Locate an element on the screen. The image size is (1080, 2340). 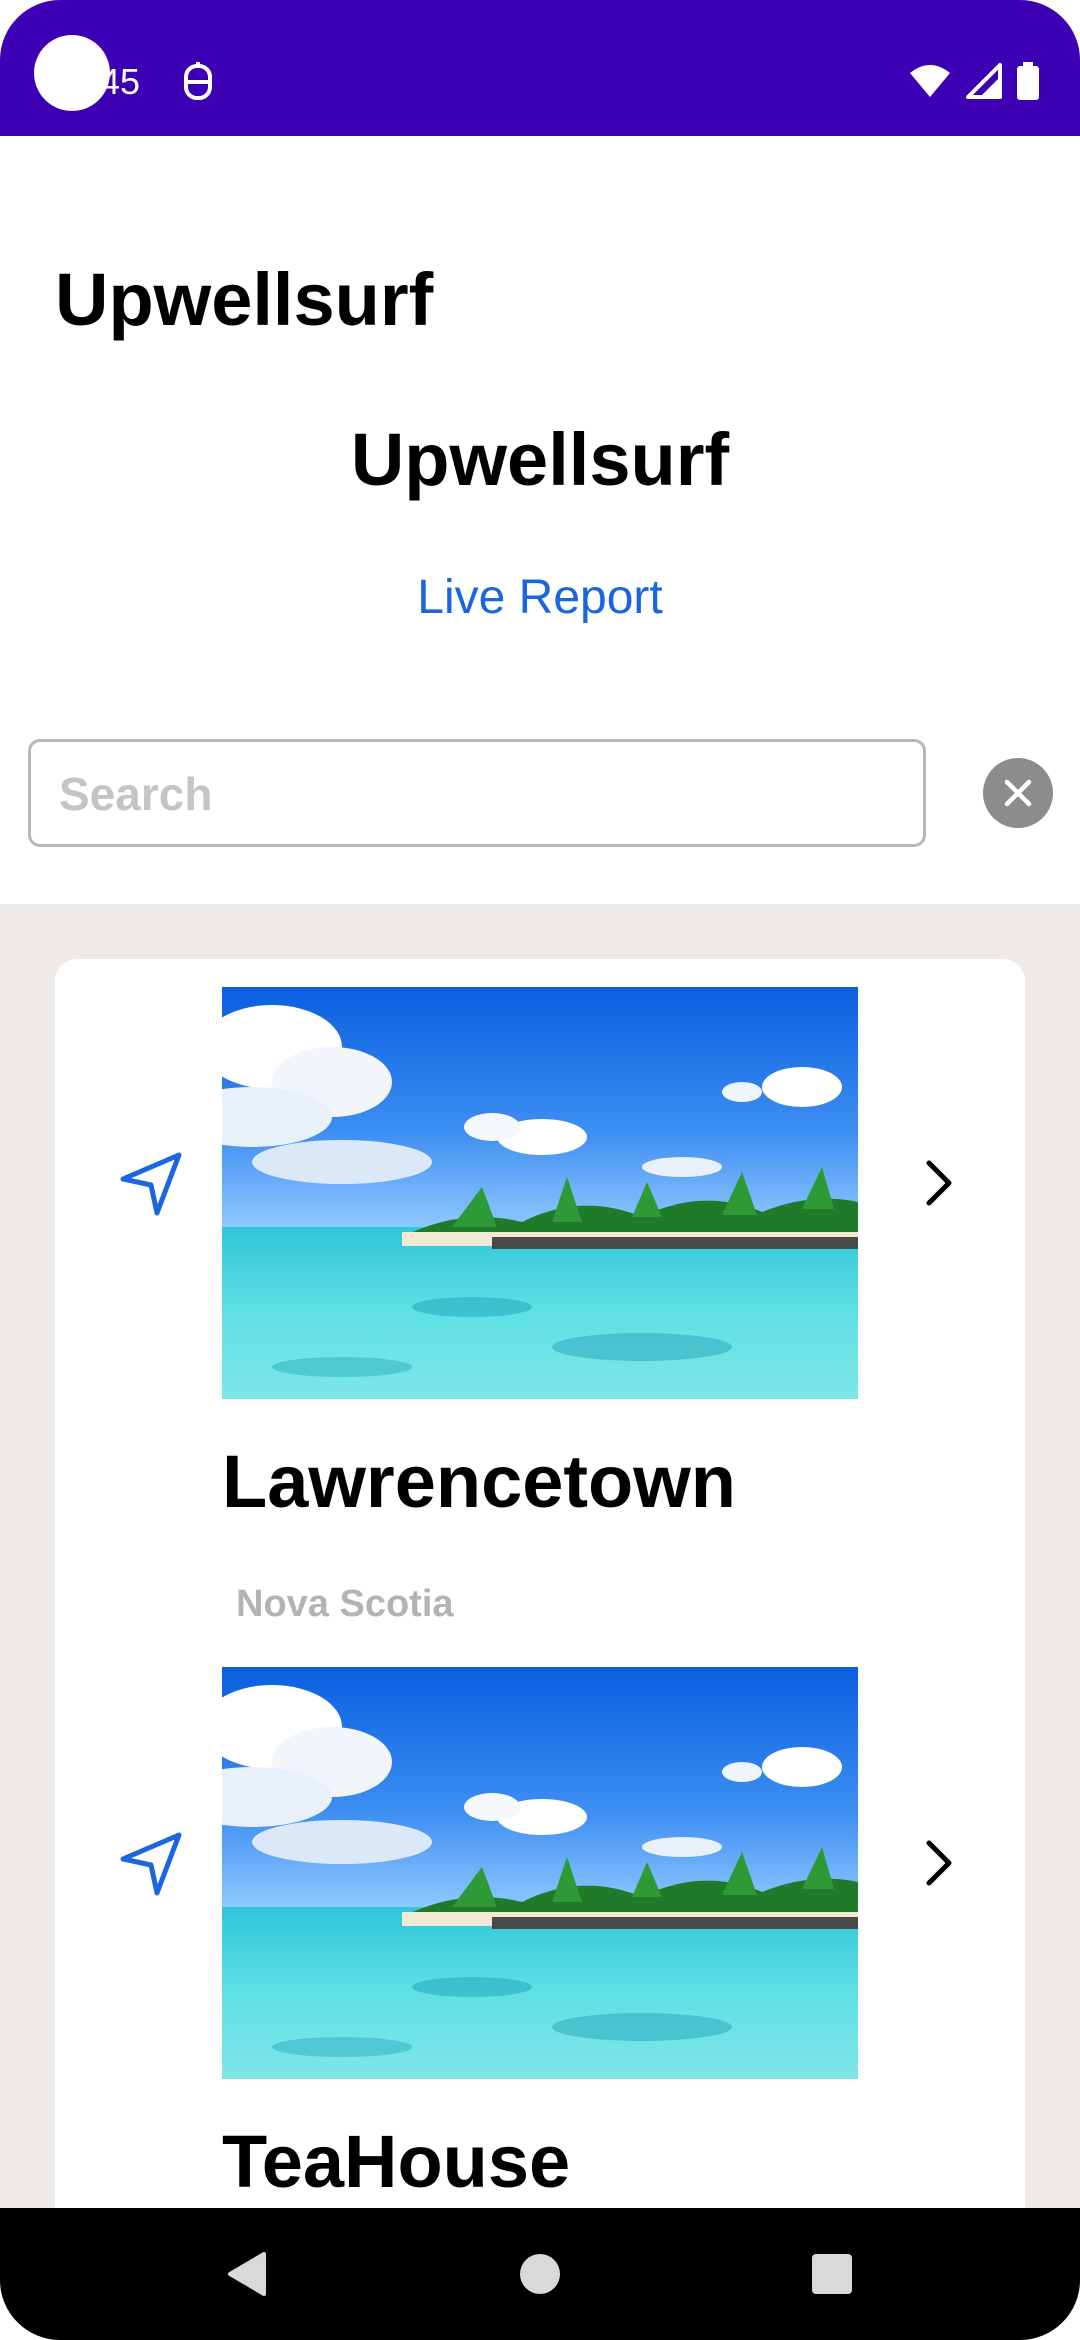
back-triangle-icon is located at coordinates (247, 2274).